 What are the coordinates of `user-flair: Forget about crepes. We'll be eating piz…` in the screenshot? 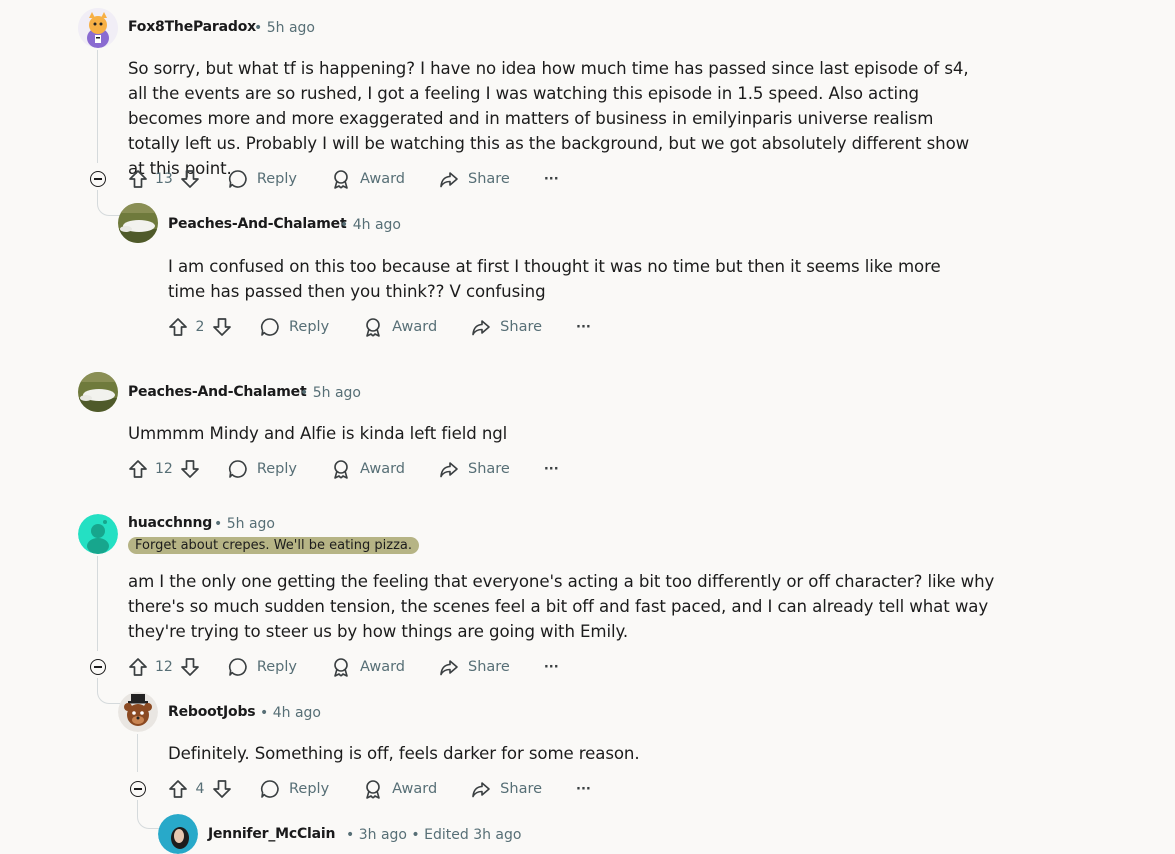 It's located at (274, 545).